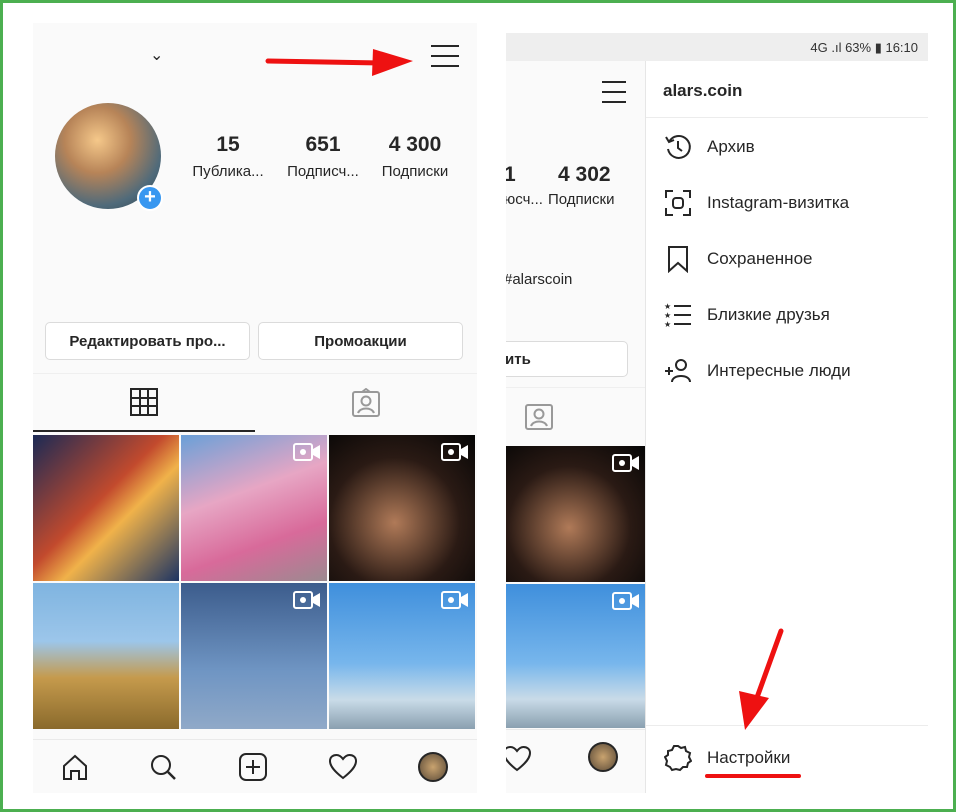  Describe the element at coordinates (761, 679) in the screenshot. I see `arrow-to-settings` at that location.